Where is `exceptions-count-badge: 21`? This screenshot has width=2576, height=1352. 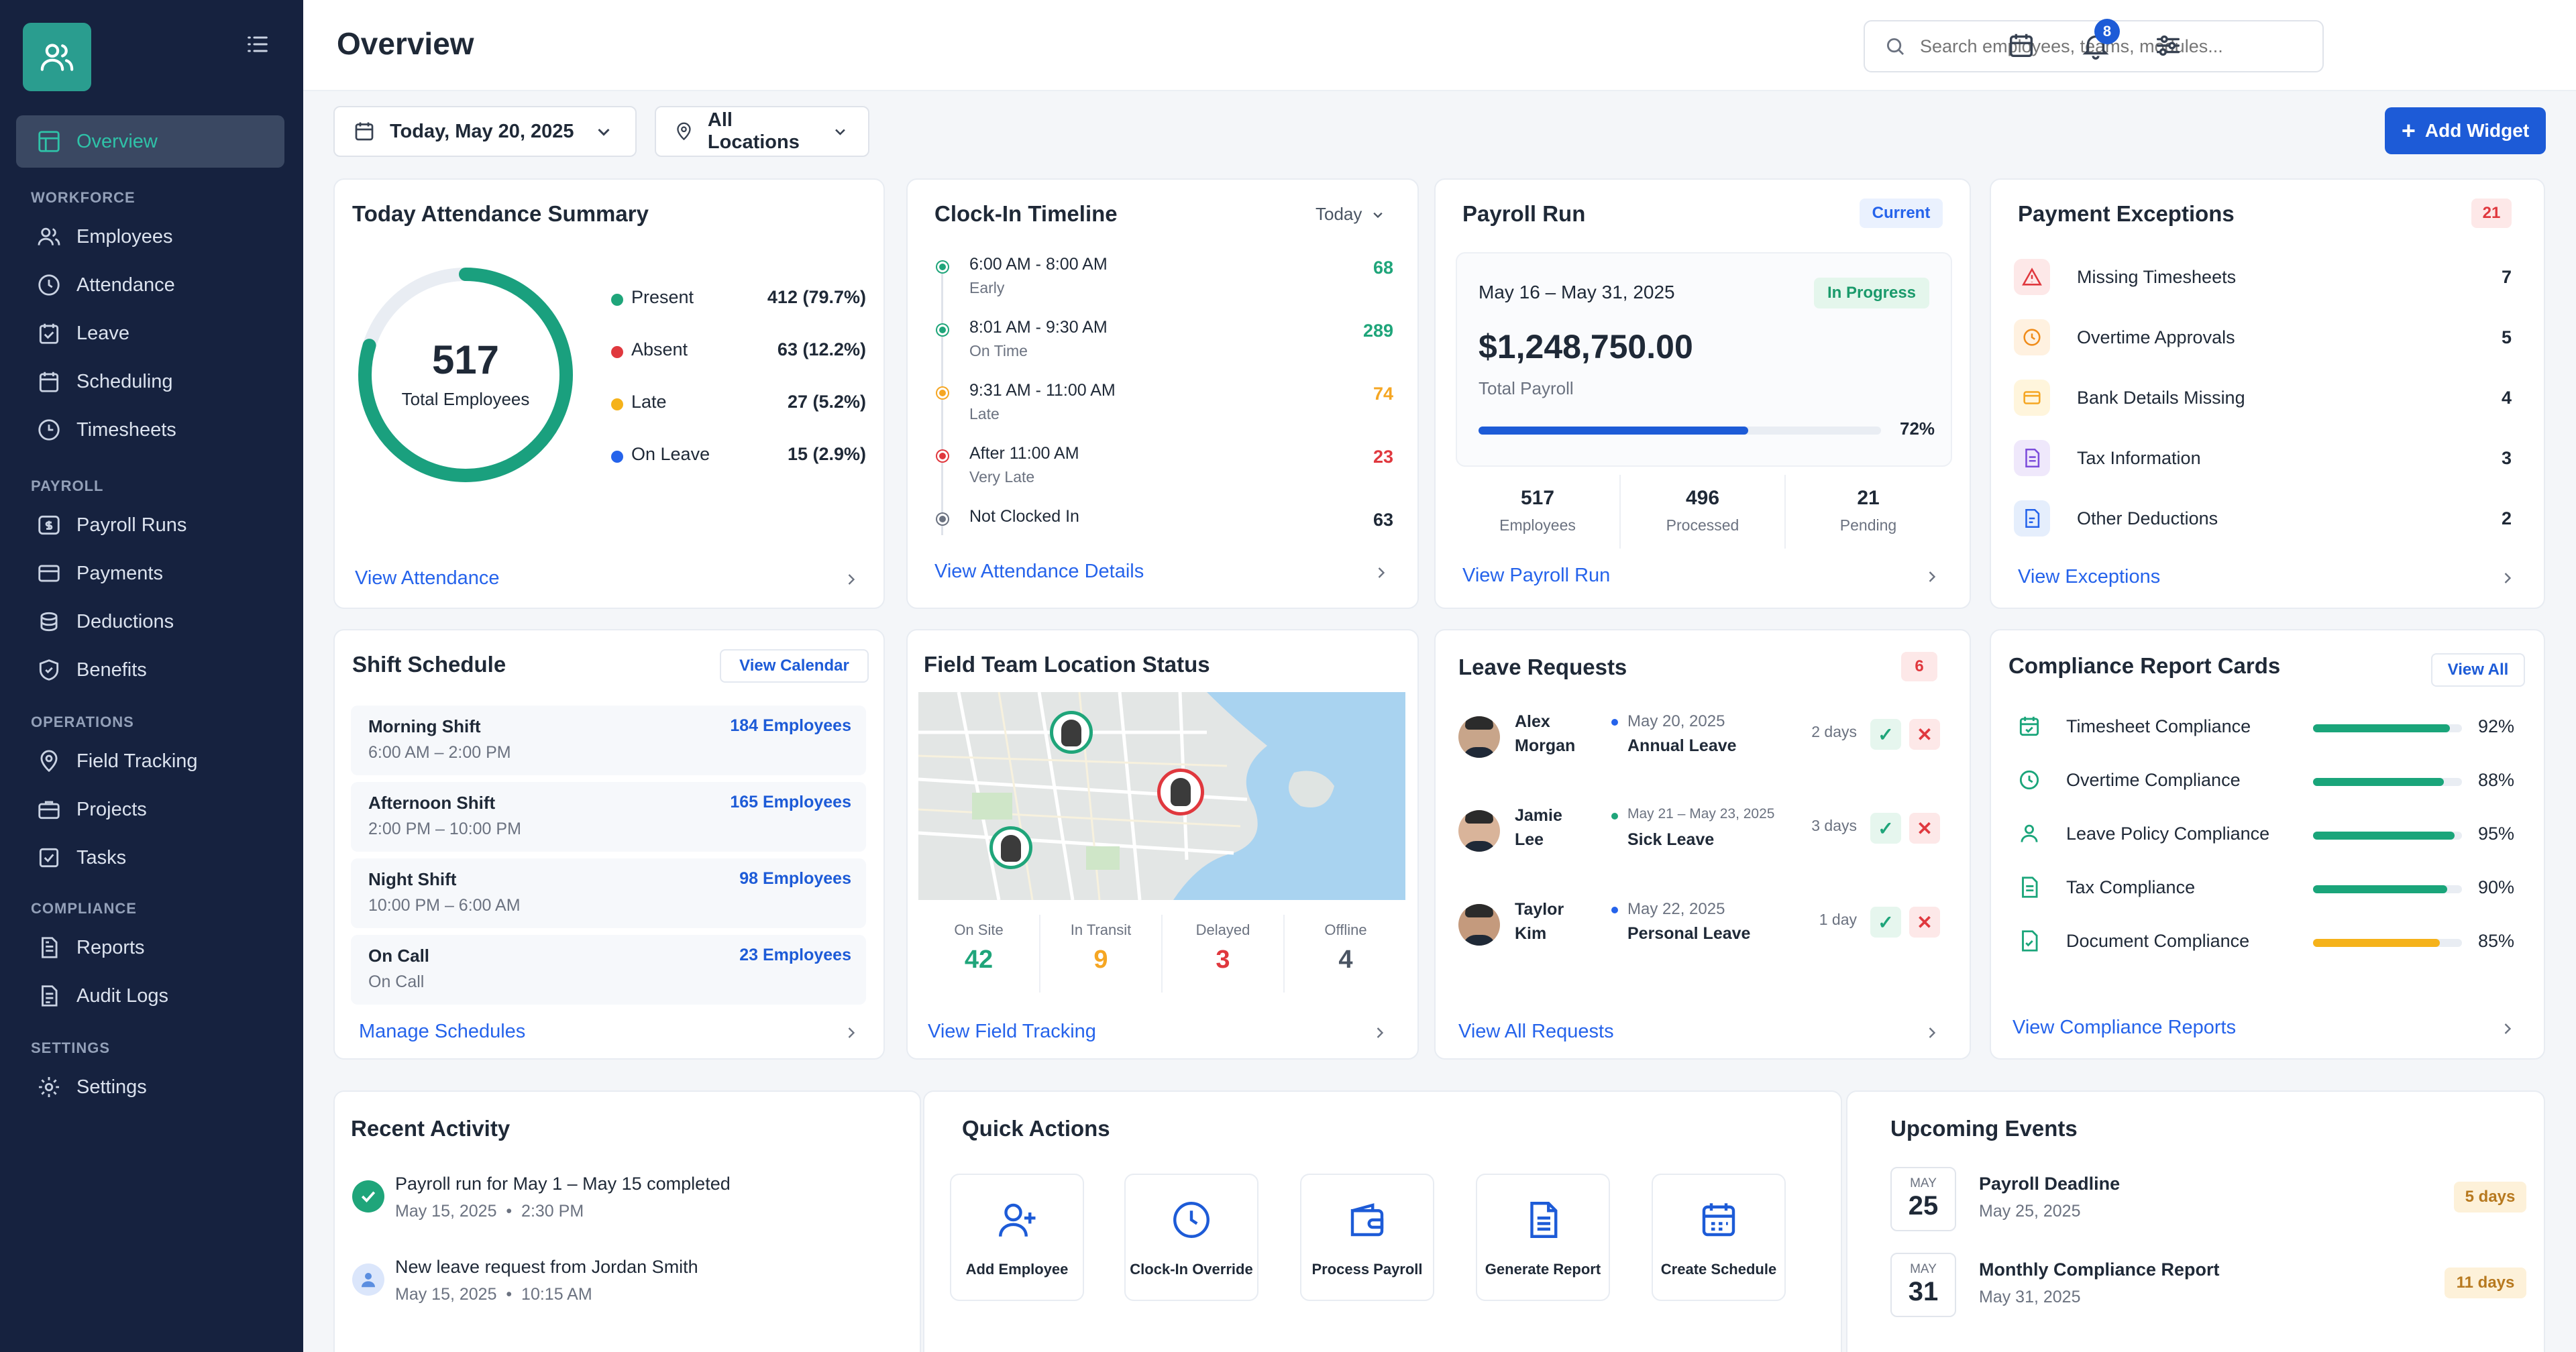
exceptions-count-badge: 21 is located at coordinates (2491, 213).